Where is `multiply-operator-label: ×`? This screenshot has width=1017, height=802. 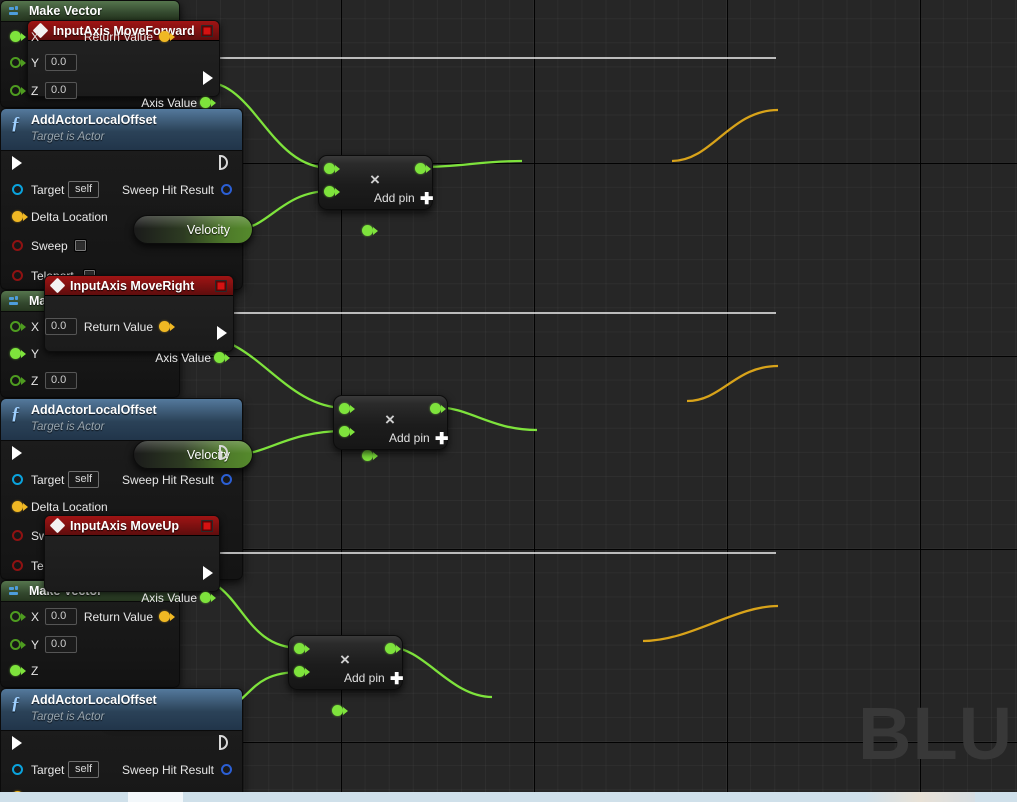 multiply-operator-label: × is located at coordinates (390, 419).